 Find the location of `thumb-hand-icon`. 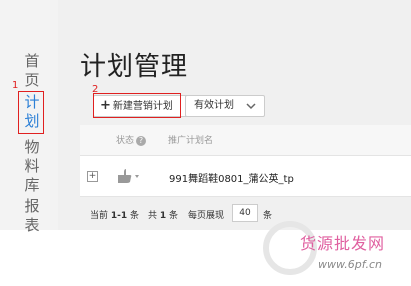

thumb-hand-icon is located at coordinates (128, 176).